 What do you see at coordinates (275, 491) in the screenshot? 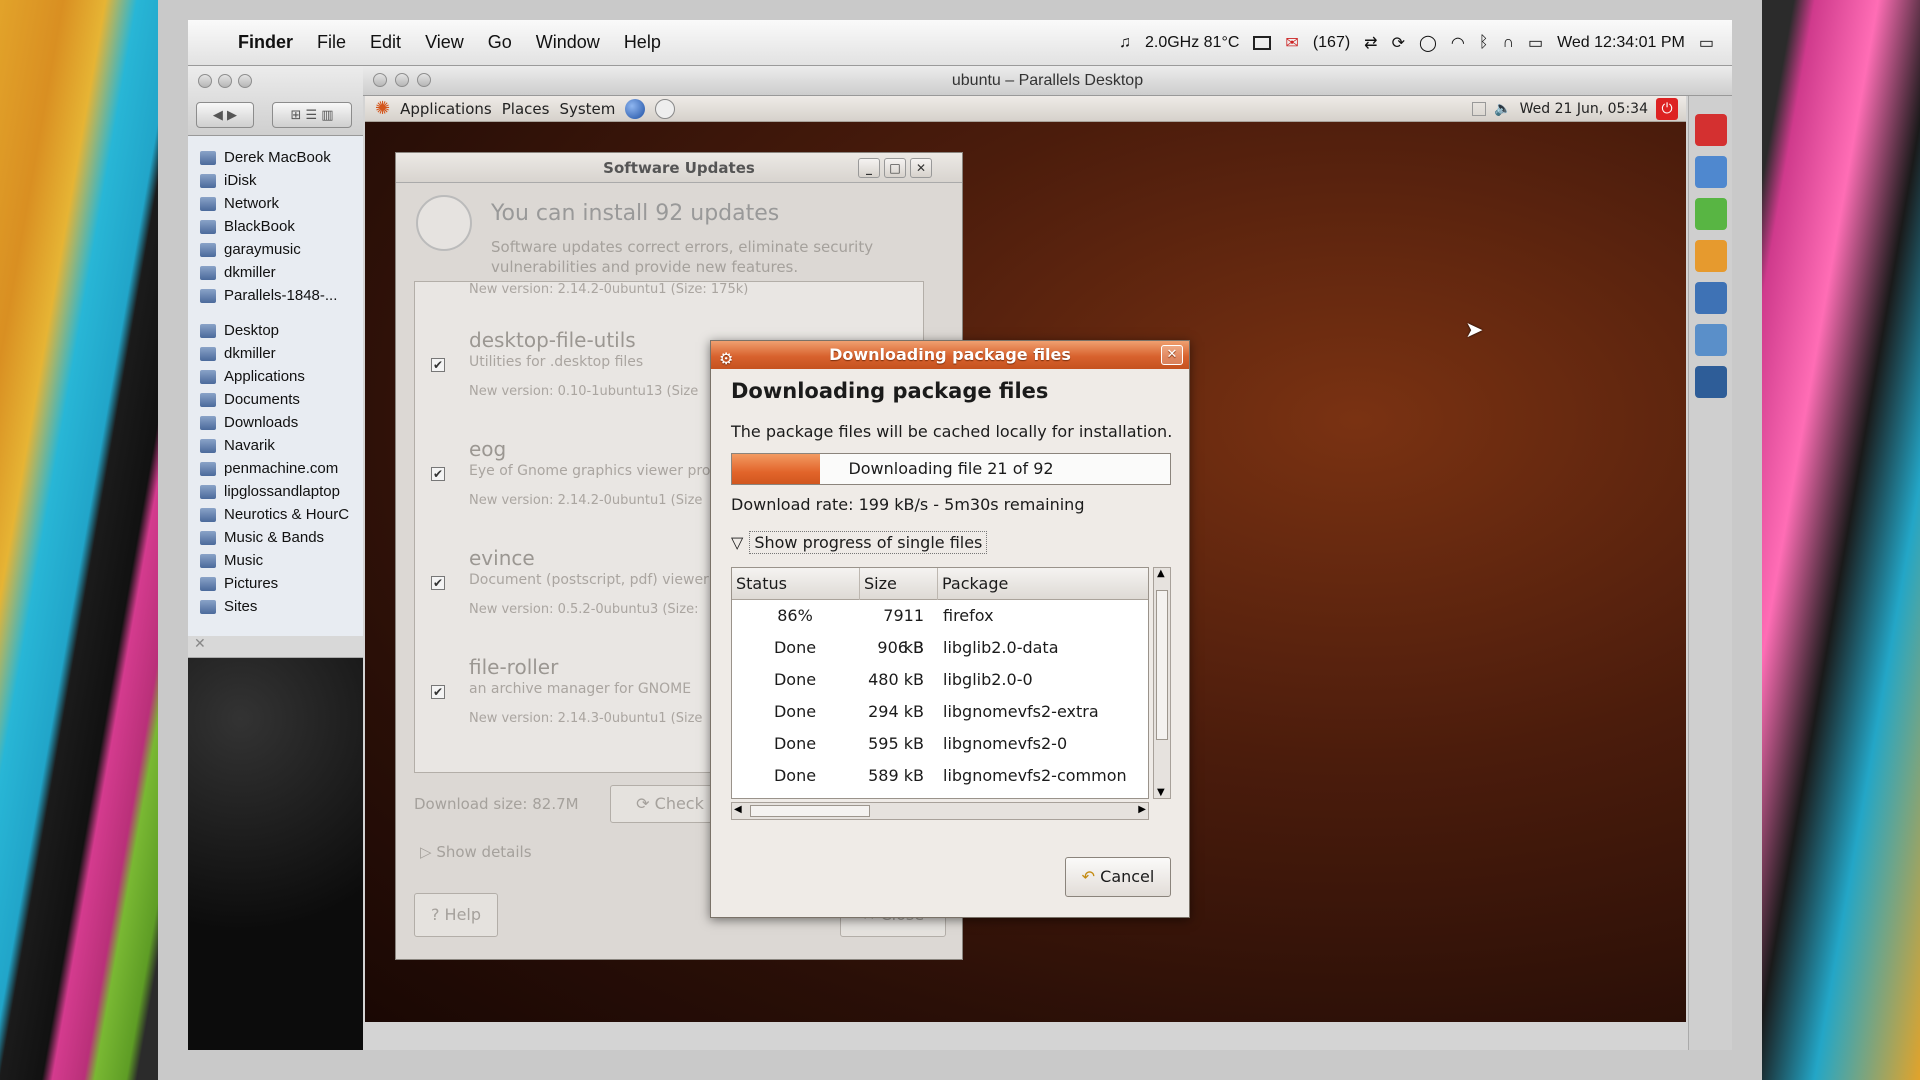
I see `sidebar-item-lipglossandlaptop: lipglossandlaptop` at bounding box center [275, 491].